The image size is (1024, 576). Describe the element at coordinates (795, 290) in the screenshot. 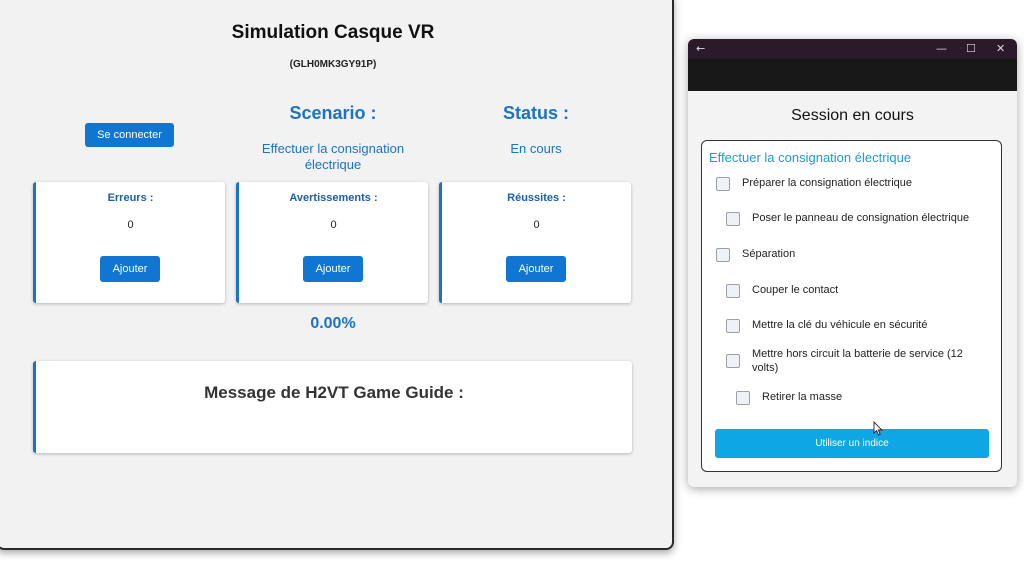

I see `task-label: Couper le contact` at that location.